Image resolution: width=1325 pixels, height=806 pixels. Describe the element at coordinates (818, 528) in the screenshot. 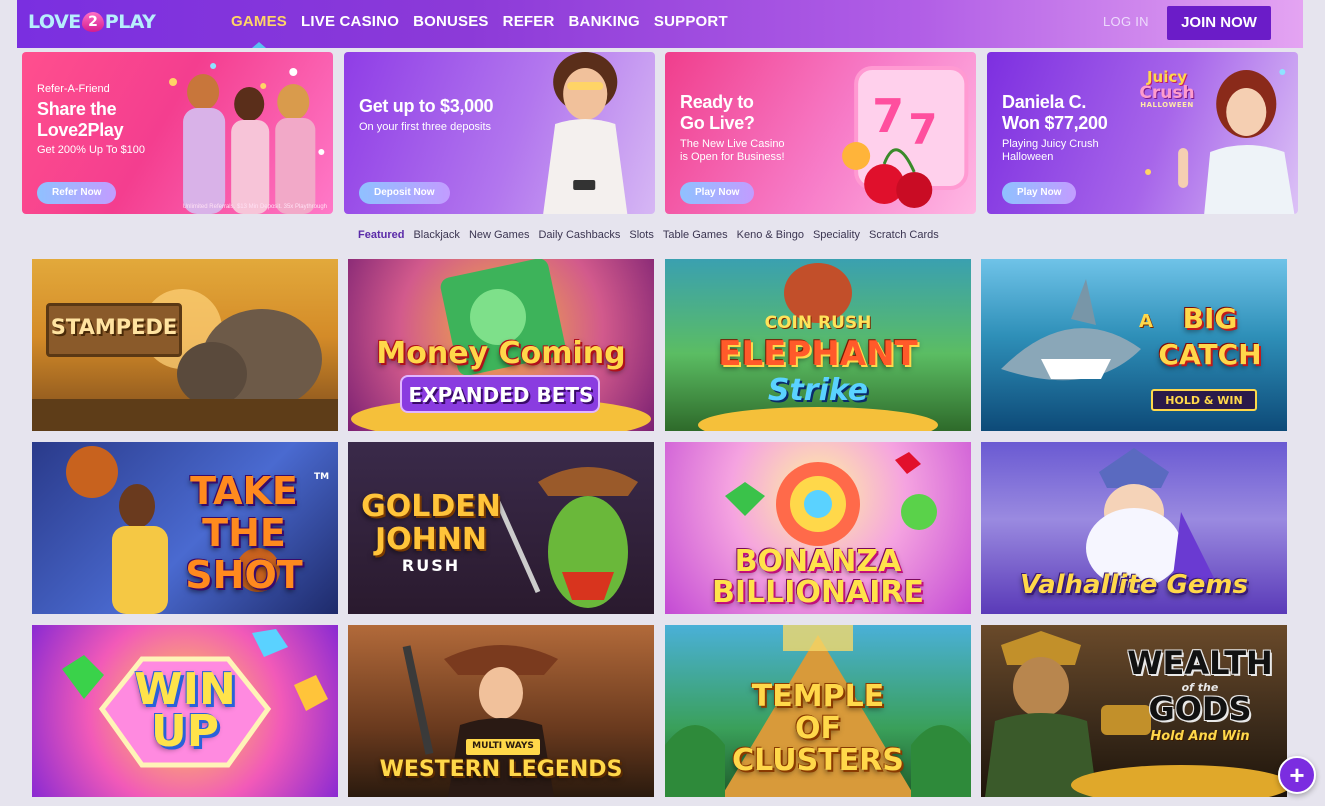

I see `game-tile-bonanza-billionaire: BONANZA BILLIONAIRE` at that location.